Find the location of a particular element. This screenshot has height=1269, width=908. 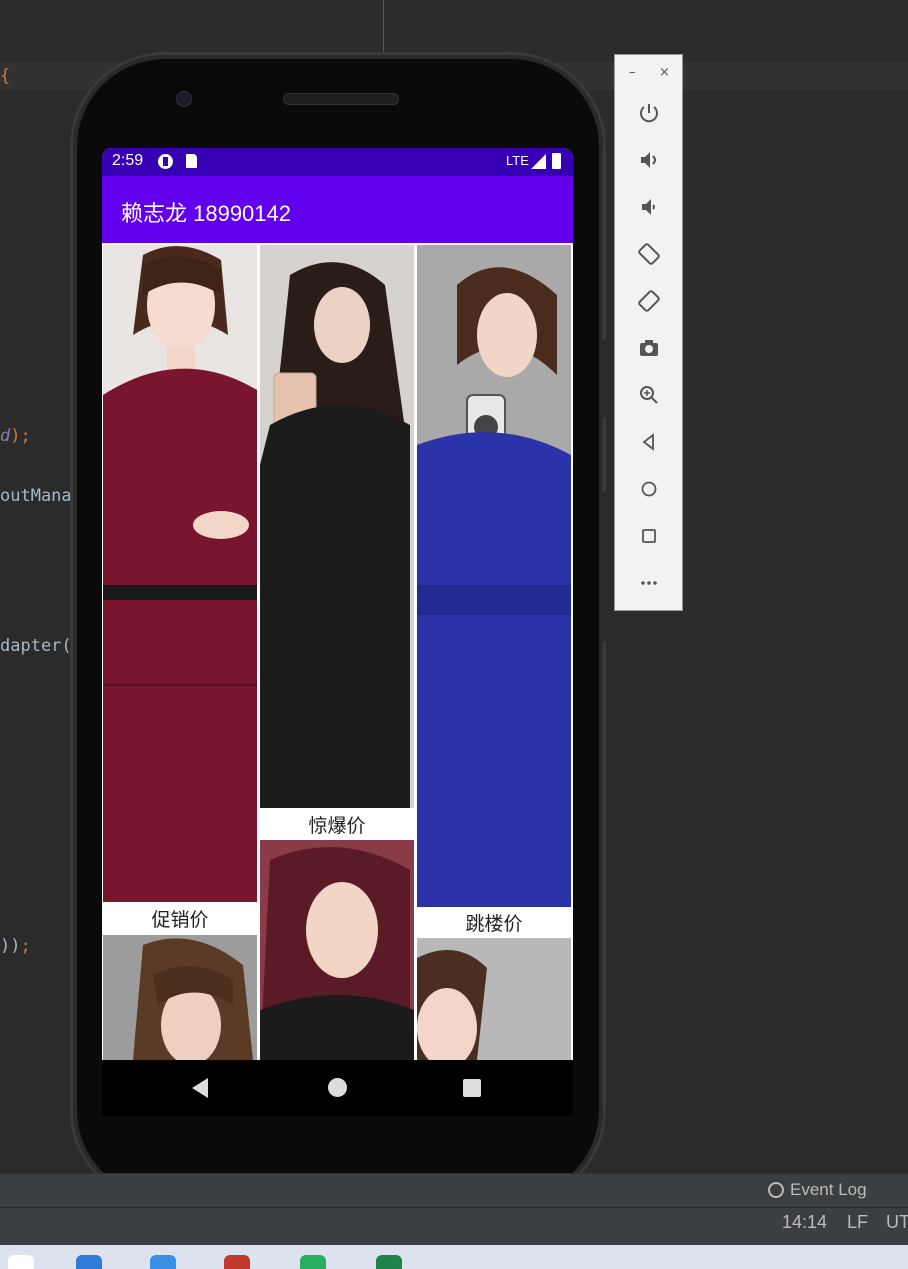

volume-up-icon is located at coordinates (649, 160).